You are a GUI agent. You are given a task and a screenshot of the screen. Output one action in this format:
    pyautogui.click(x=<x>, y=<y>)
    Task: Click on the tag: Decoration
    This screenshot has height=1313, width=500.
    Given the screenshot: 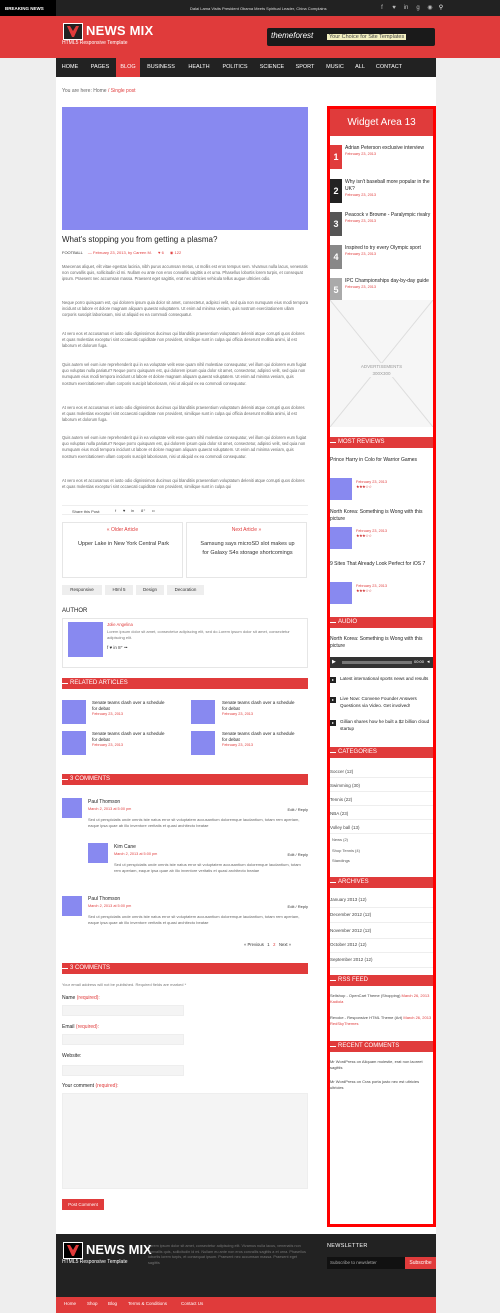 What is the action you would take?
    pyautogui.click(x=185, y=590)
    